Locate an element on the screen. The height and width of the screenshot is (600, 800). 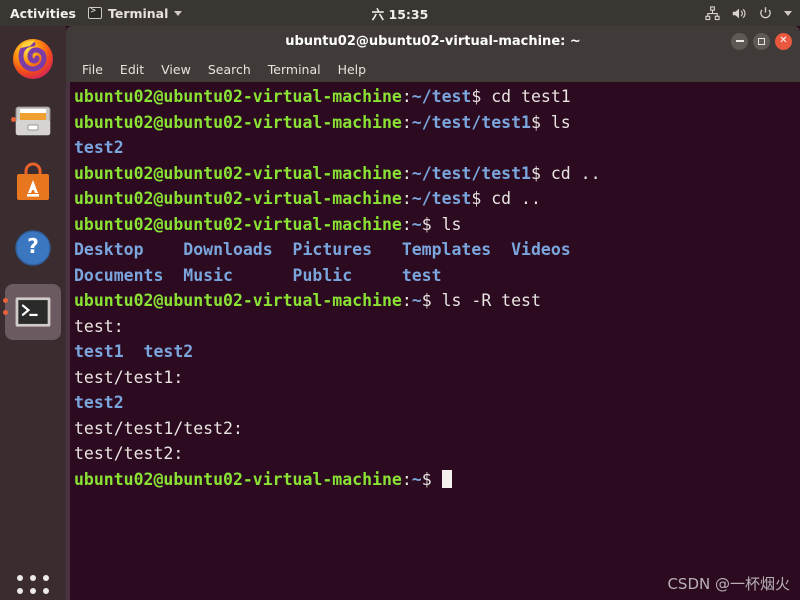
dock-item-terminal is located at coordinates (32, 312).